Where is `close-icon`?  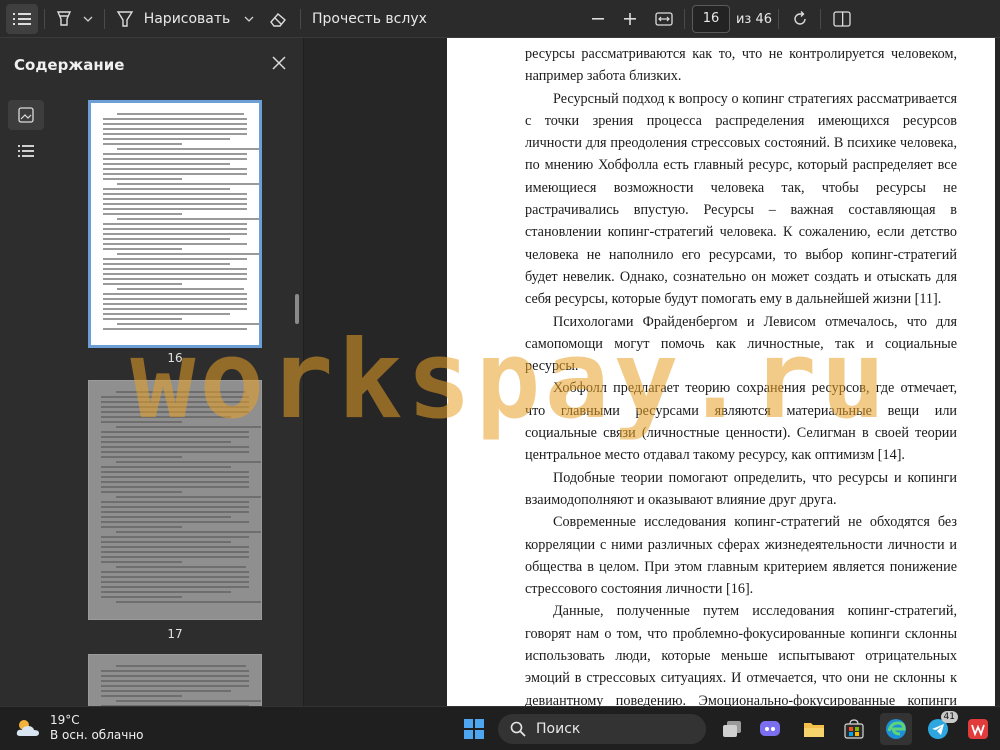 close-icon is located at coordinates (279, 63).